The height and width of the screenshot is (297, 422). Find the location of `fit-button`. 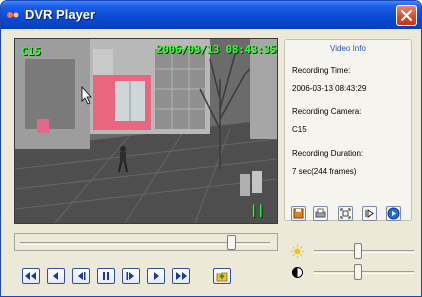

fit-button is located at coordinates (345, 213).